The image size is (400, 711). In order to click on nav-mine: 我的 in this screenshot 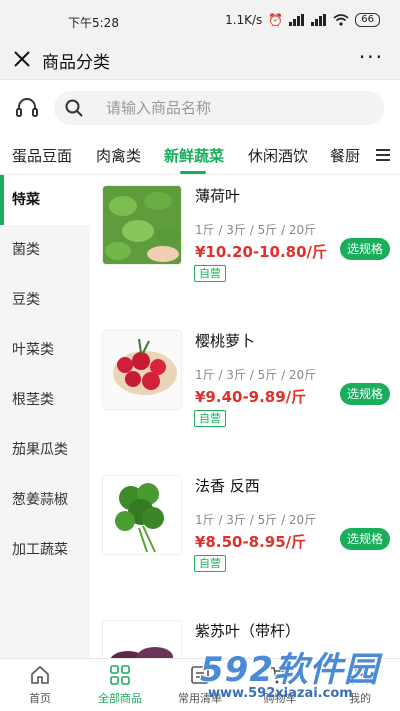, I will do `click(360, 685)`.